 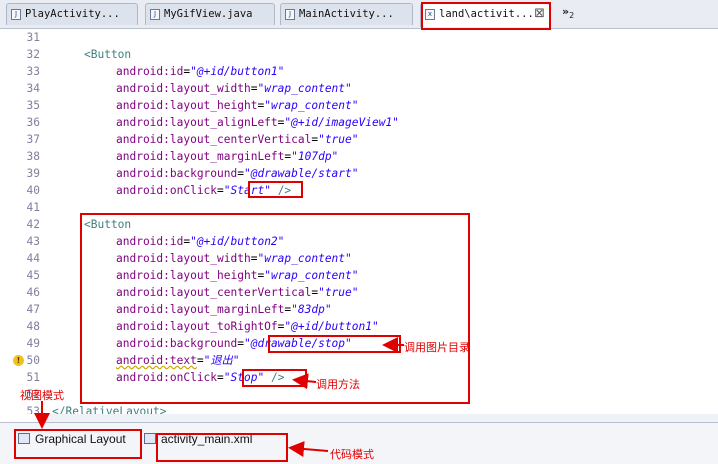 I want to click on code-token: android:onClick, so click(x=167, y=190).